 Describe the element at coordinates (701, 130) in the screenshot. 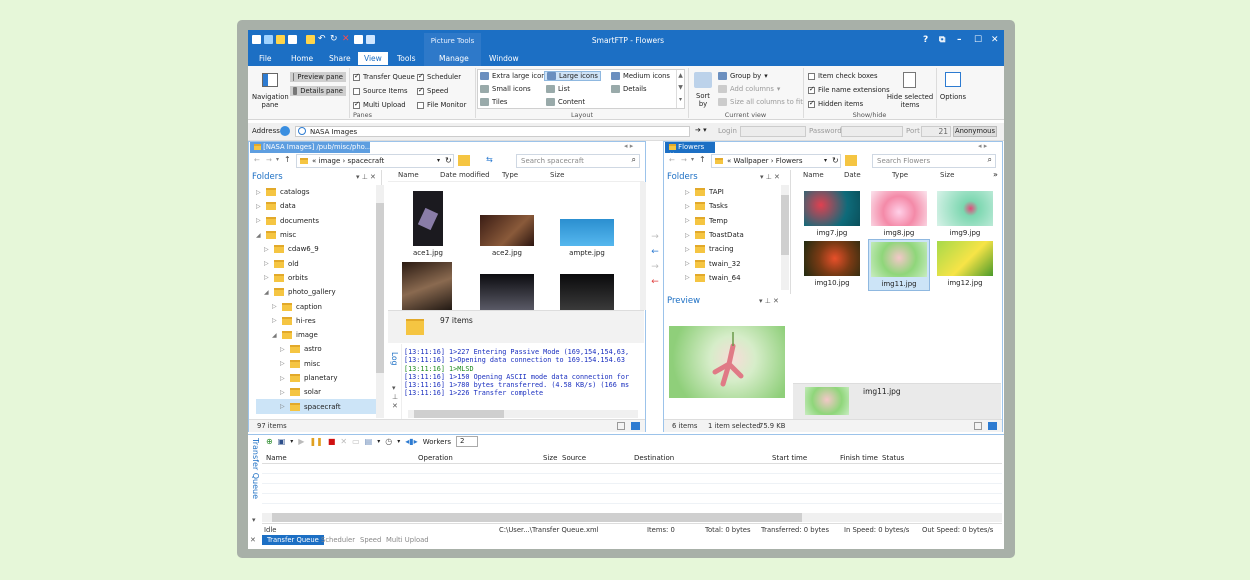

I see `go-button: ➔ ▾` at that location.